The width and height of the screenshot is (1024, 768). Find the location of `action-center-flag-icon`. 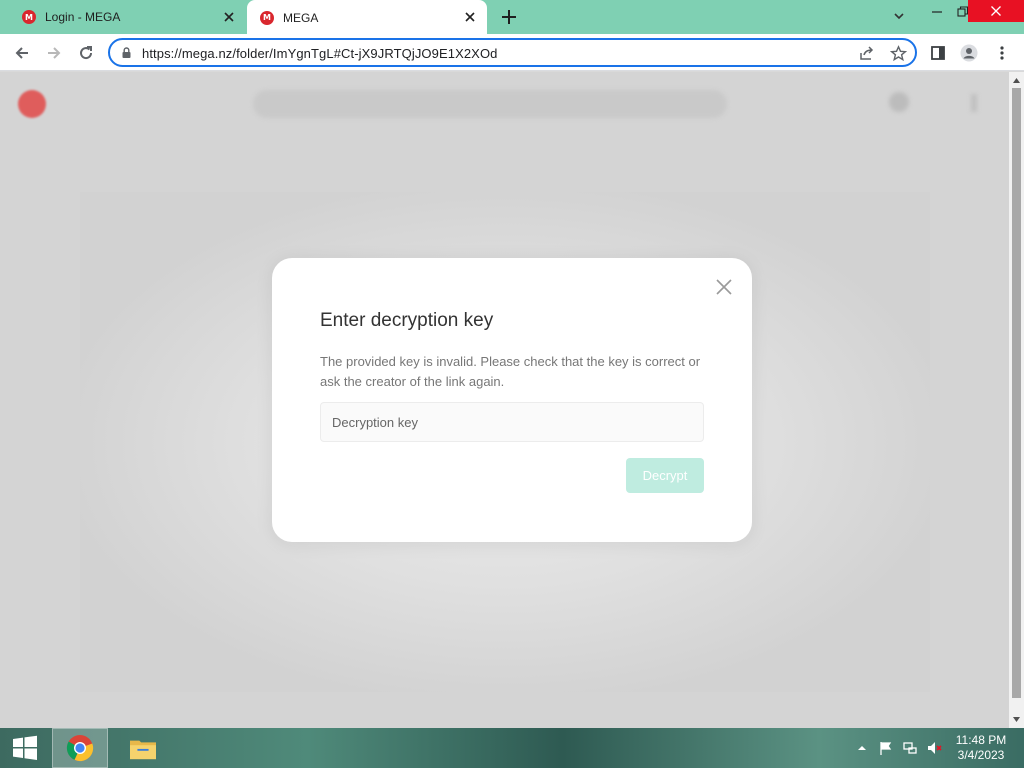

action-center-flag-icon is located at coordinates (886, 748).